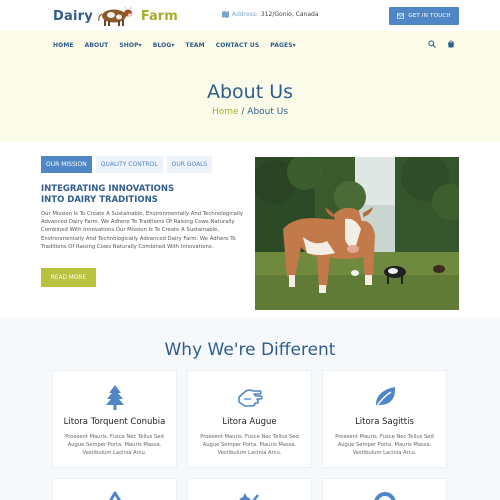 The image size is (500, 500). Describe the element at coordinates (250, 398) in the screenshot. I see `hand-icon` at that location.